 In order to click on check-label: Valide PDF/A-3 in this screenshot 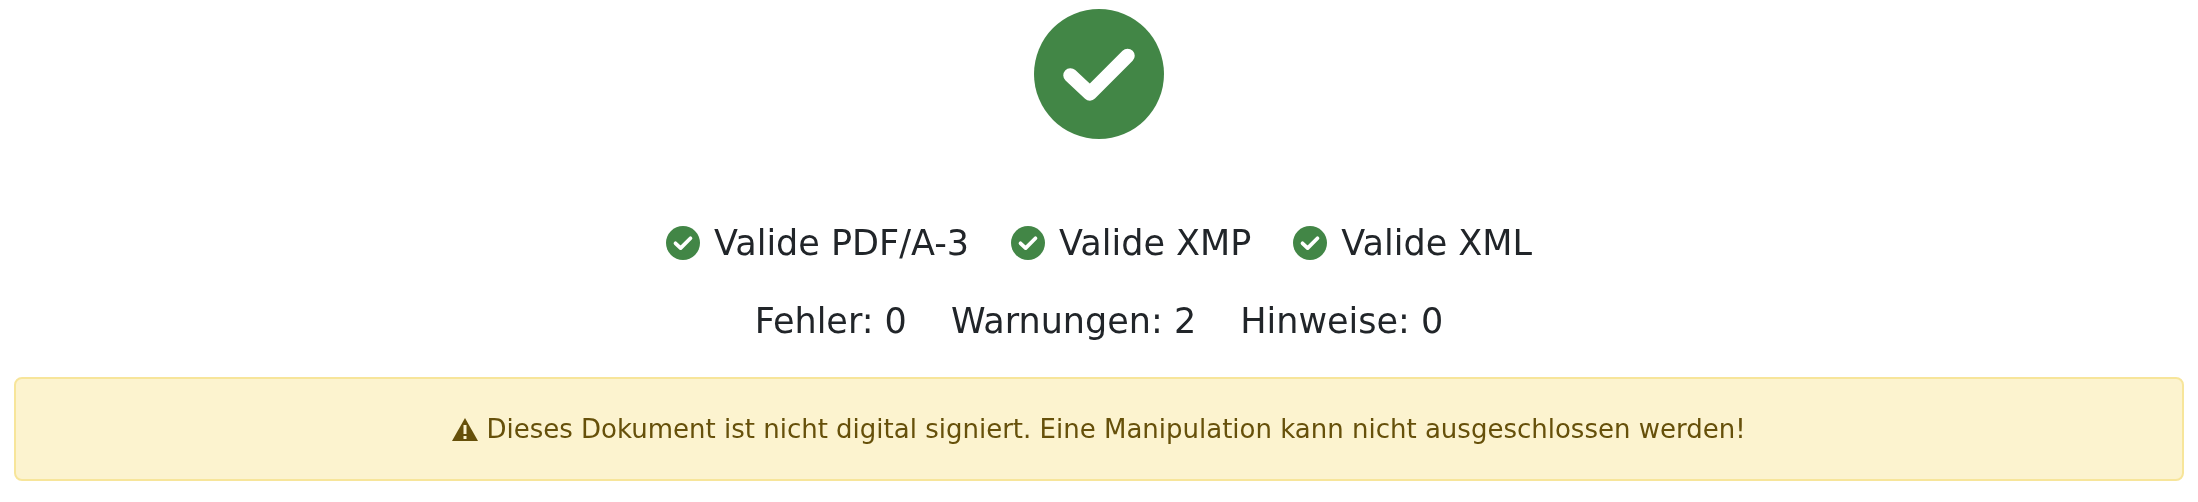, I will do `click(842, 243)`.